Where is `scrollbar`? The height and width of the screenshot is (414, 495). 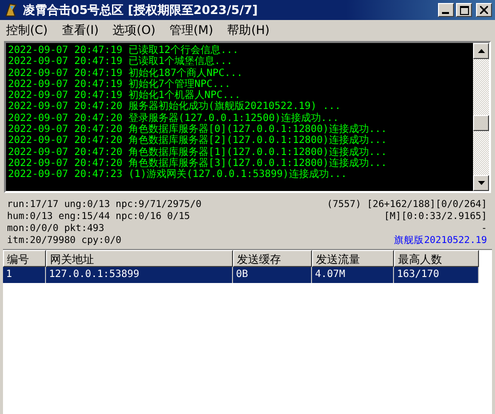 scrollbar is located at coordinates (481, 117).